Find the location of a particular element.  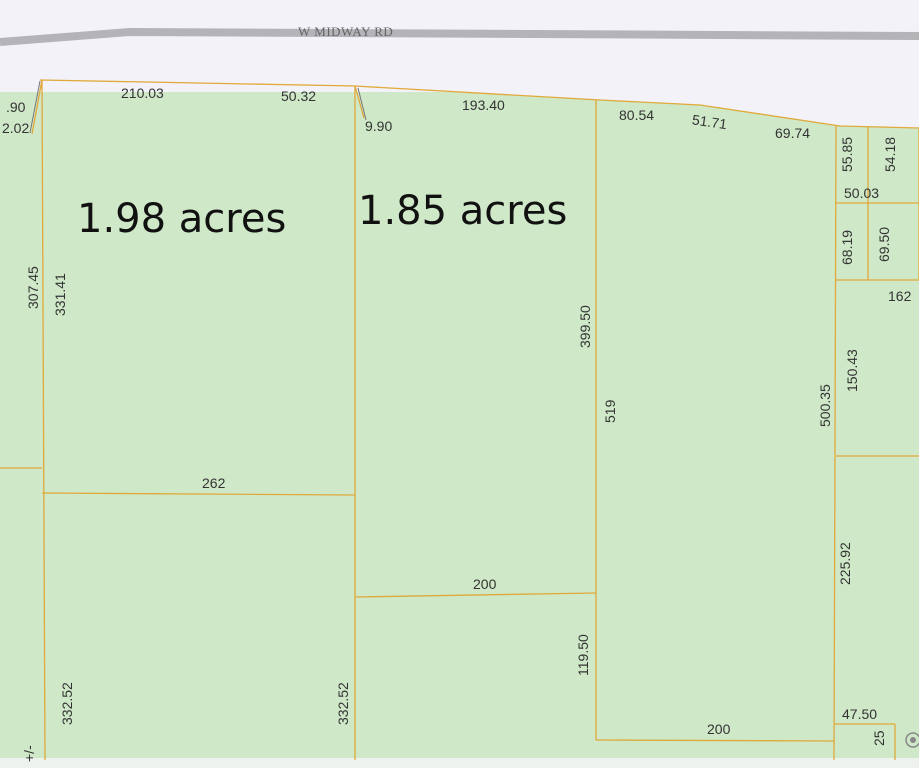

dim-label: 119.50 is located at coordinates (583, 655).